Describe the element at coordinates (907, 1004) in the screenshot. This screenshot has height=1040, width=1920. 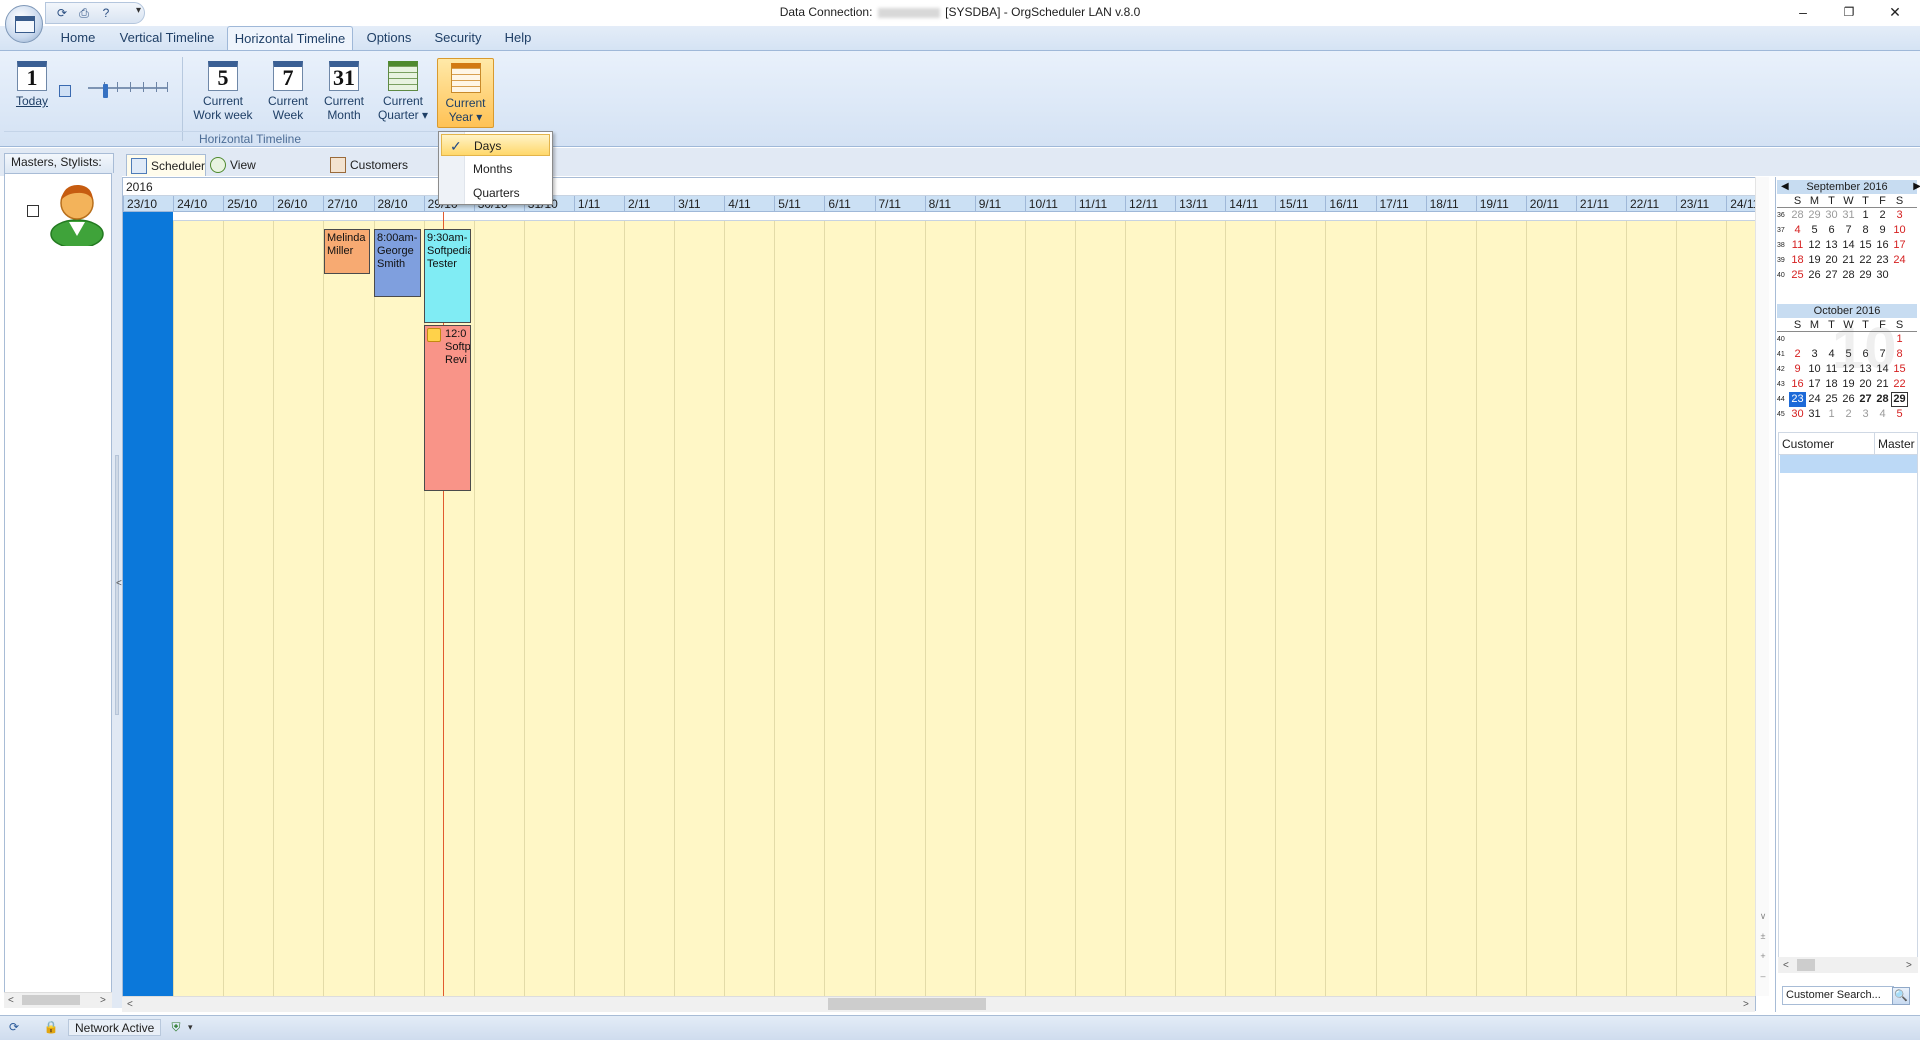
I see `scheduler-hscroll-thumb` at that location.